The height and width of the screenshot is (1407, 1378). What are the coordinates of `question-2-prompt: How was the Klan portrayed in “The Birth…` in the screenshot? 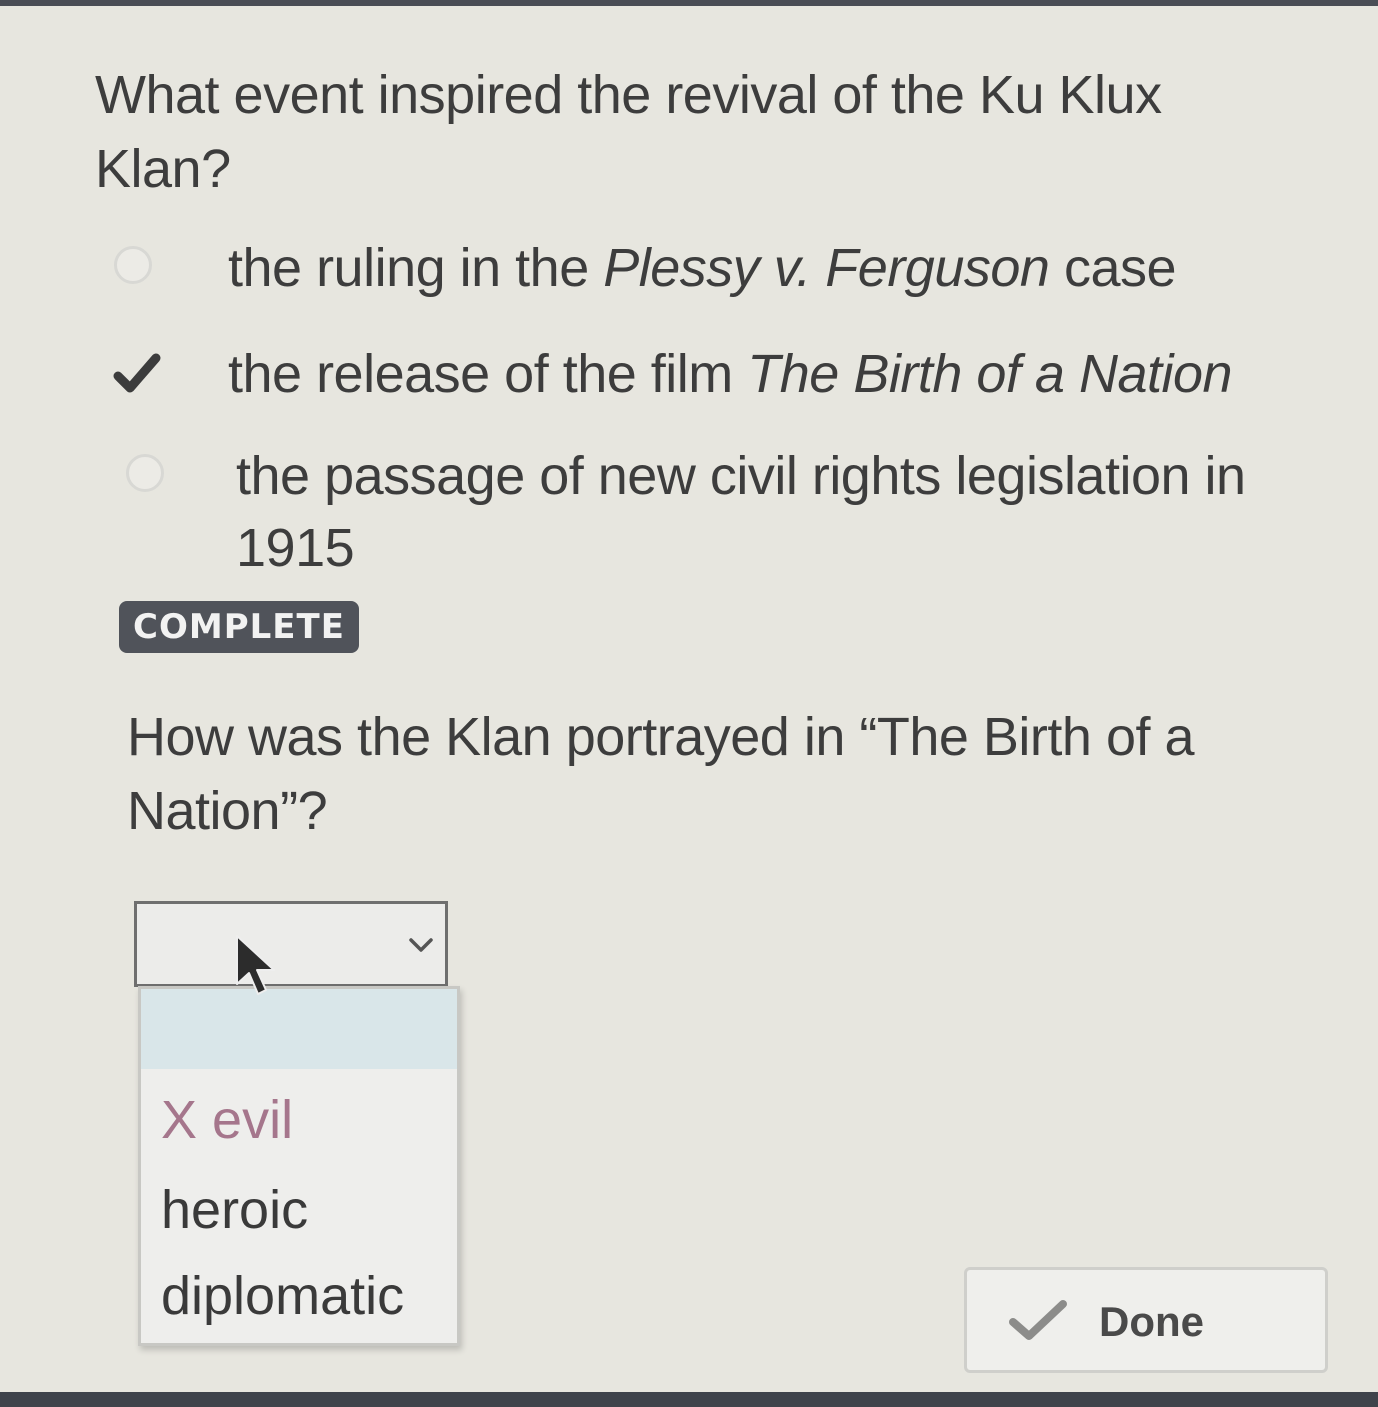 It's located at (661, 774).